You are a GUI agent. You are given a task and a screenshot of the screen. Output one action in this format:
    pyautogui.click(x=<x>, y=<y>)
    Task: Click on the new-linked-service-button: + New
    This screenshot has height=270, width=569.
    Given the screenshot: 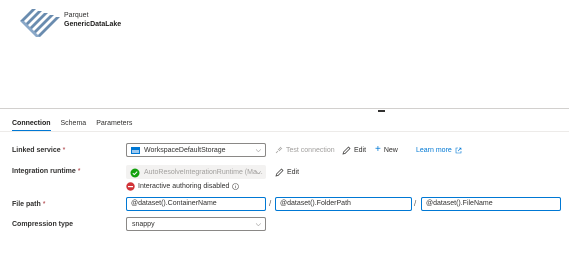 What is the action you would take?
    pyautogui.click(x=386, y=149)
    